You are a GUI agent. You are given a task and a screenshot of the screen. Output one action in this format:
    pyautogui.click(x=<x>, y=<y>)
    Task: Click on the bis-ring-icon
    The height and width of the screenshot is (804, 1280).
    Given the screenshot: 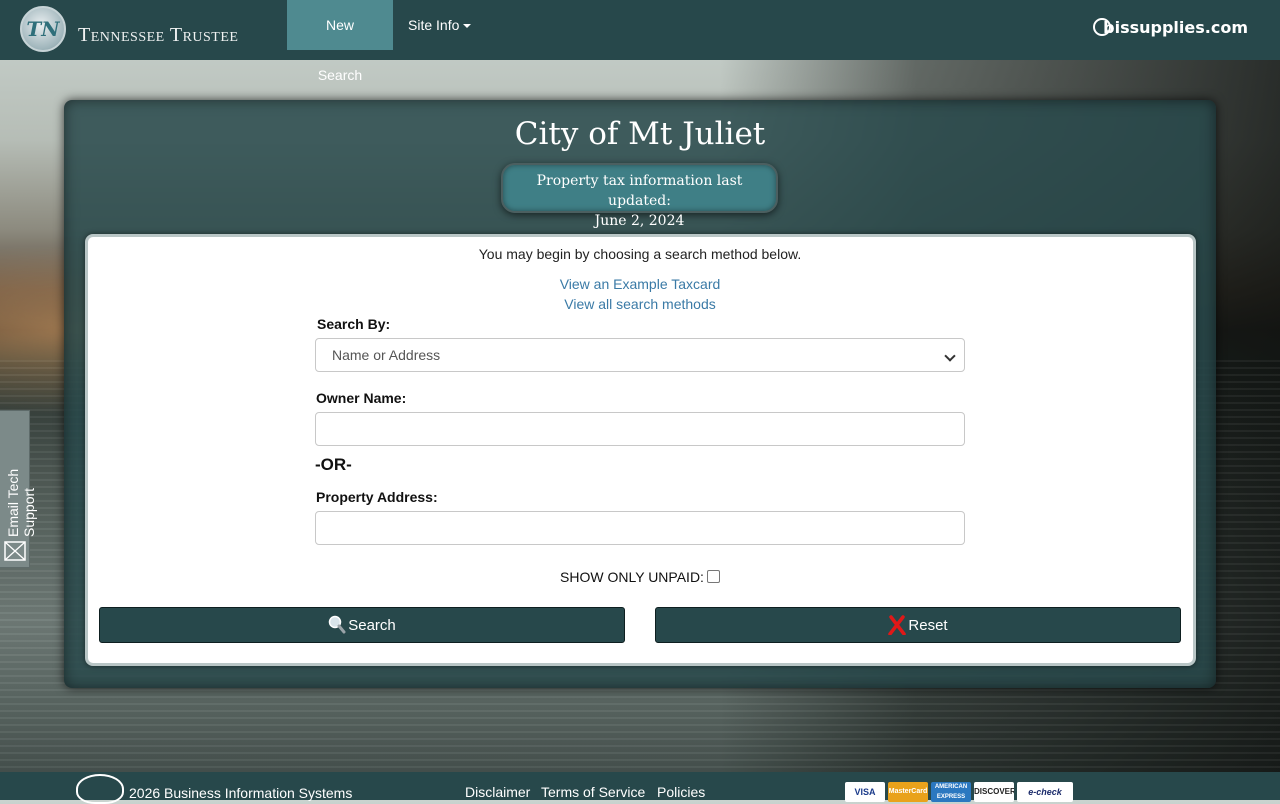 What is the action you would take?
    pyautogui.click(x=1102, y=26)
    